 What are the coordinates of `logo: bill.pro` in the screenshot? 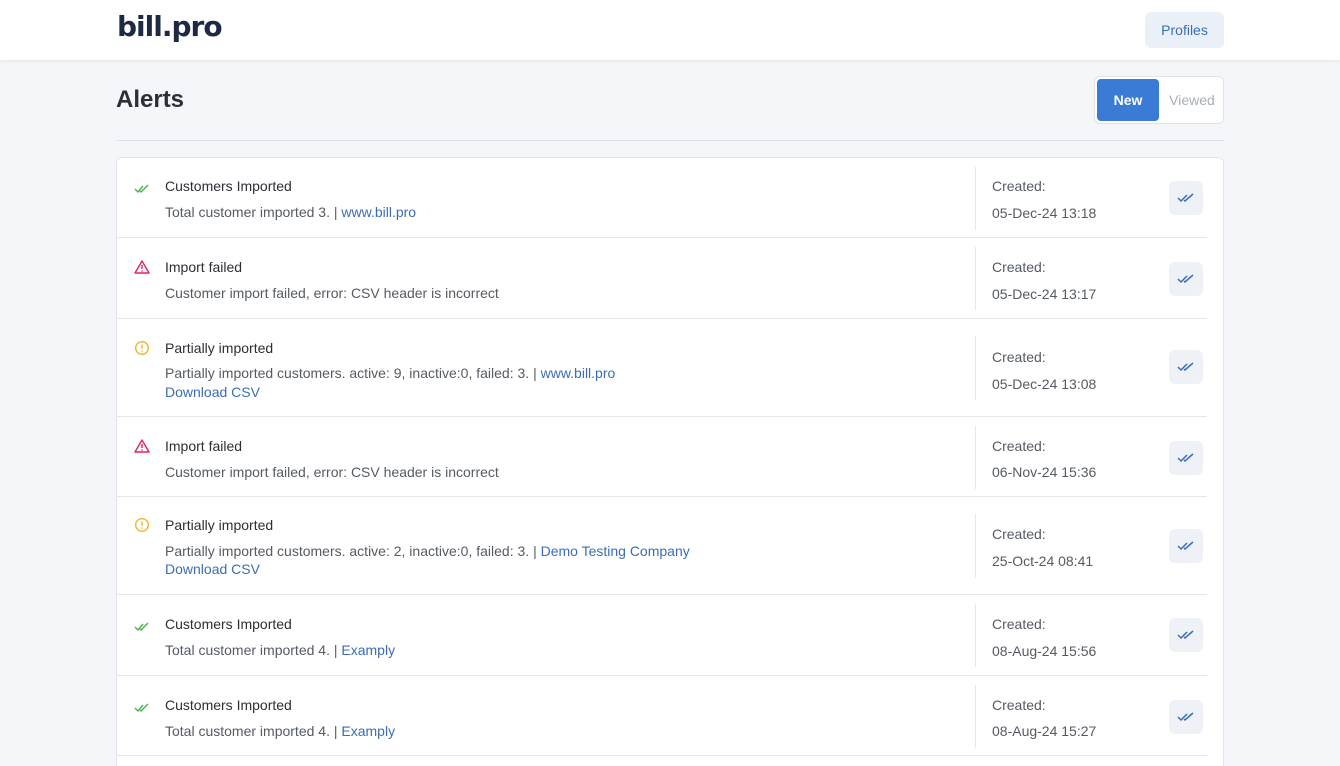 It's located at (170, 26).